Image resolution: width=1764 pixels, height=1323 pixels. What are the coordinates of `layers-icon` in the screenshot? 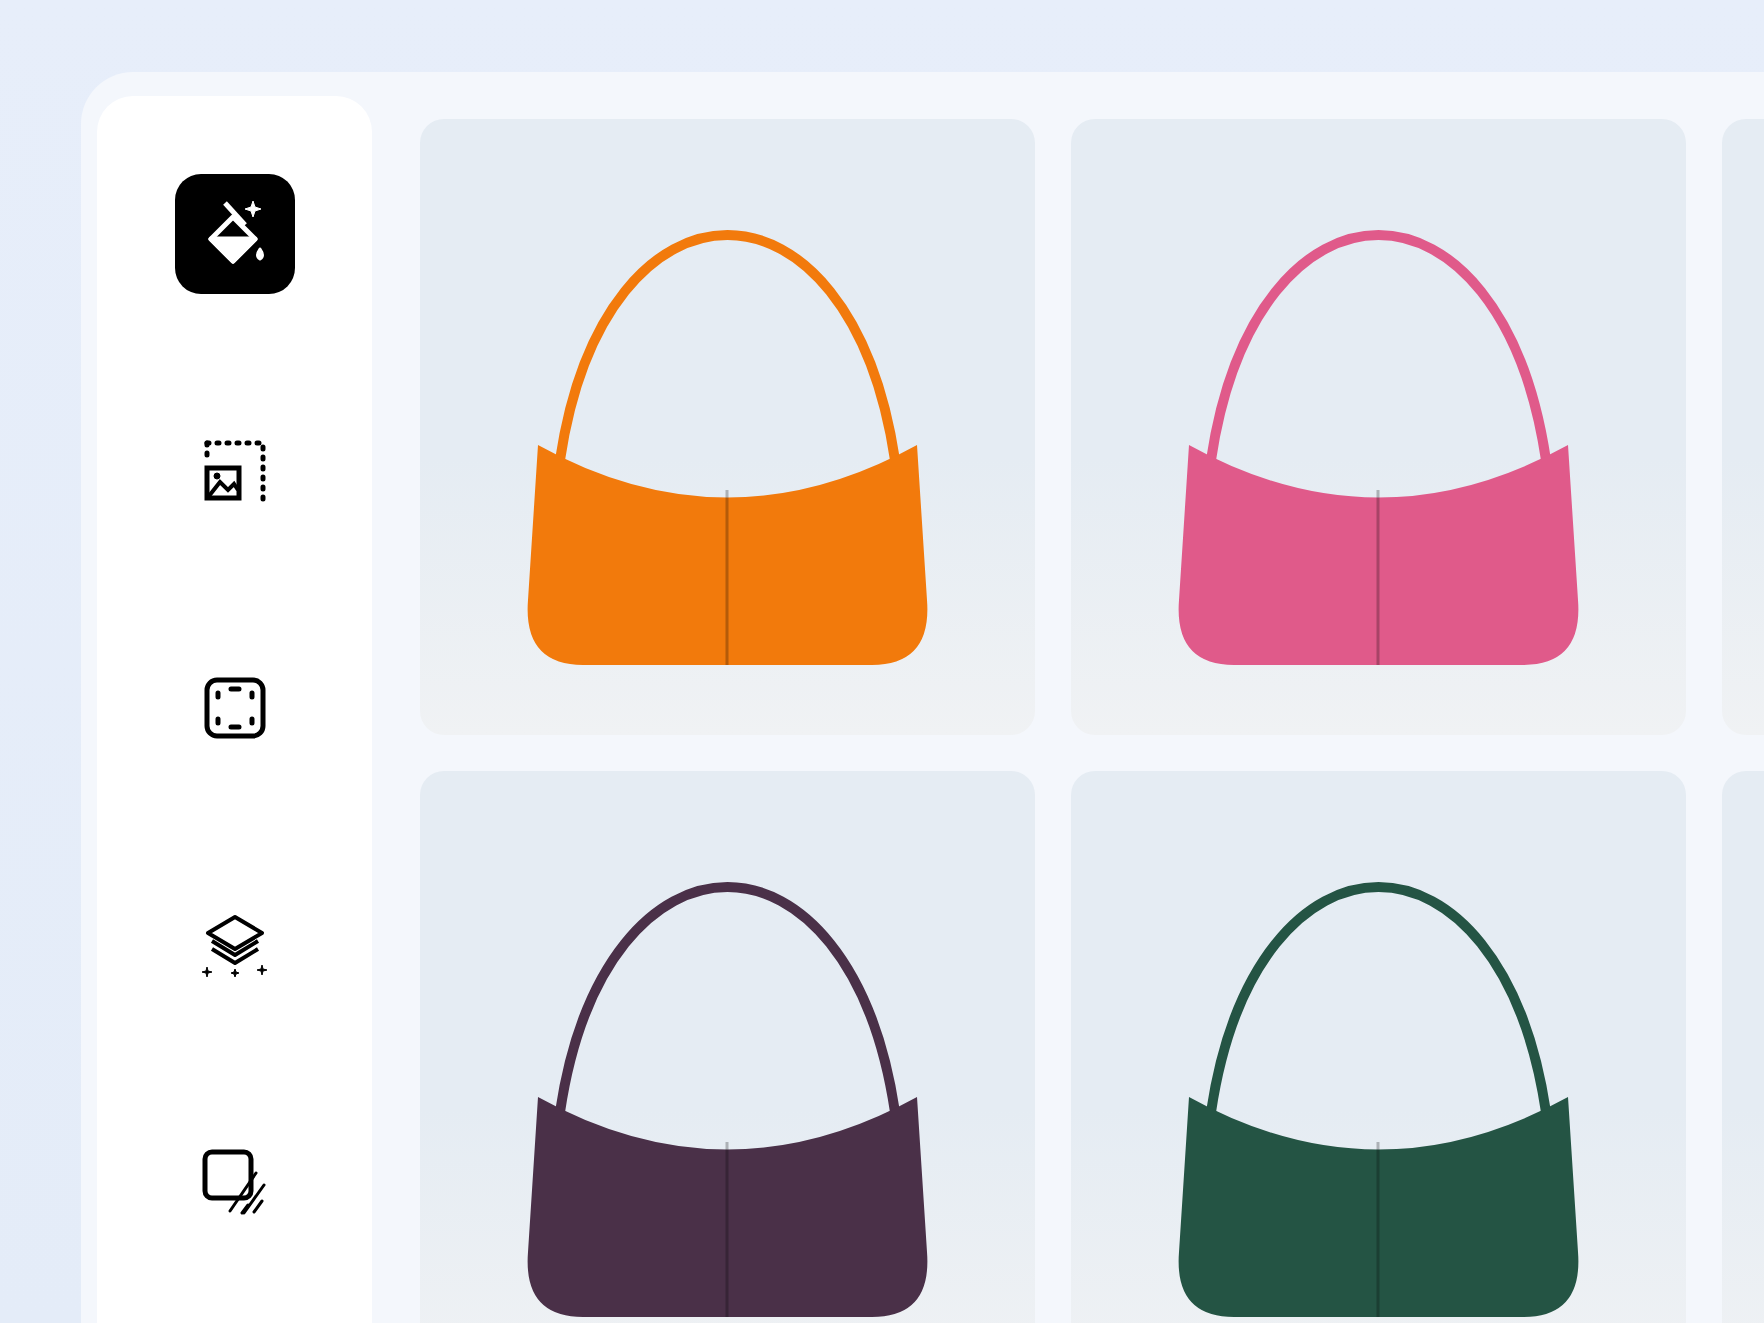 It's located at (234, 945).